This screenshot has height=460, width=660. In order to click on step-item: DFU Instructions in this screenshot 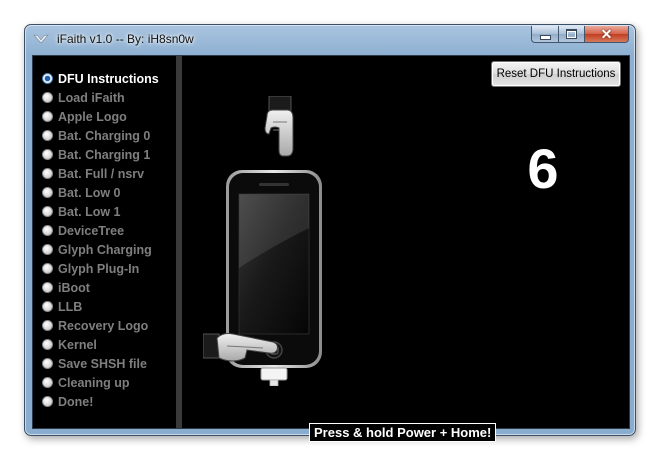, I will do `click(100, 78)`.